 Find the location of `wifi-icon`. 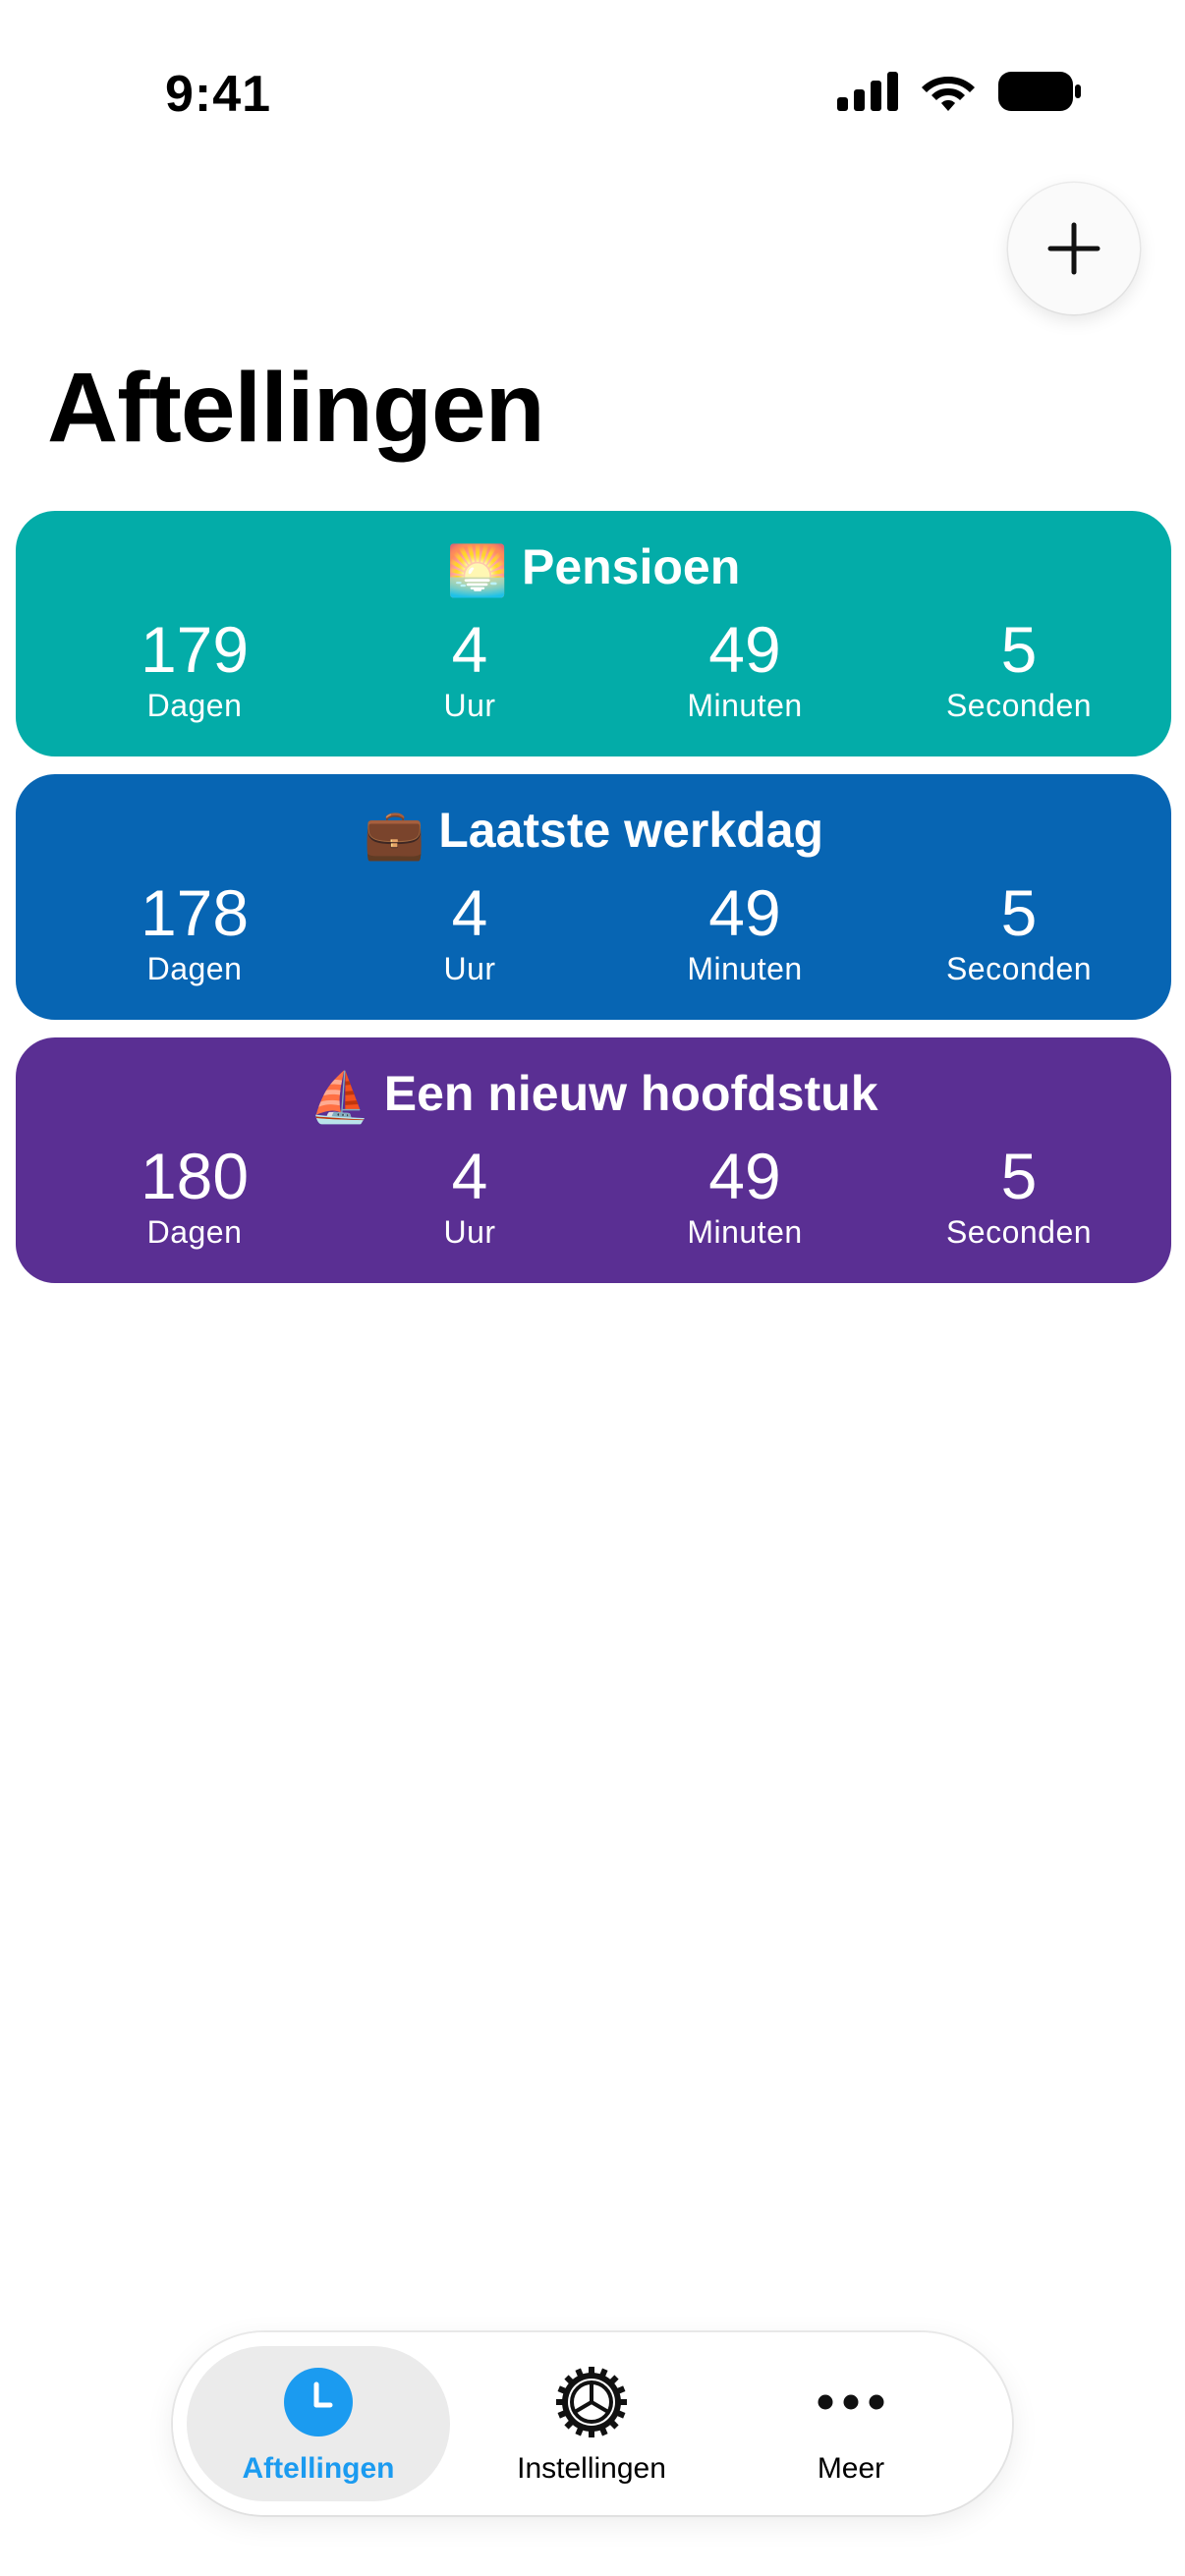

wifi-icon is located at coordinates (949, 94).